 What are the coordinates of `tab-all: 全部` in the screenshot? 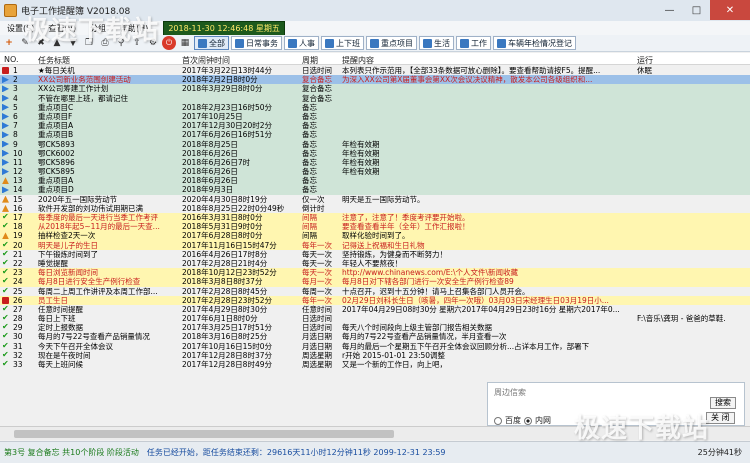 It's located at (211, 43).